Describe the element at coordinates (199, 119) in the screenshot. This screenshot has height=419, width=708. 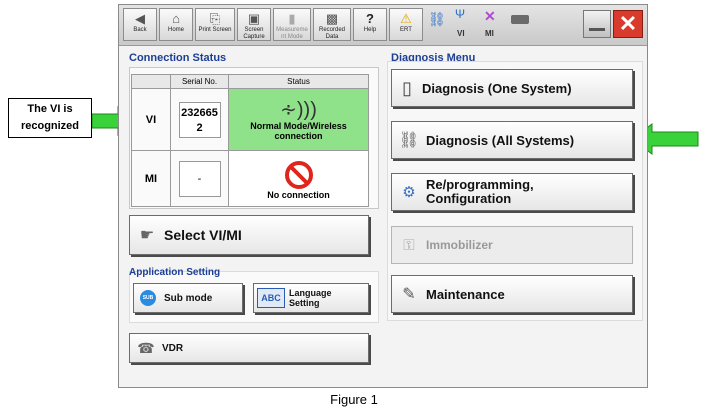
I see `vi-serial-box: 232665 2` at that location.